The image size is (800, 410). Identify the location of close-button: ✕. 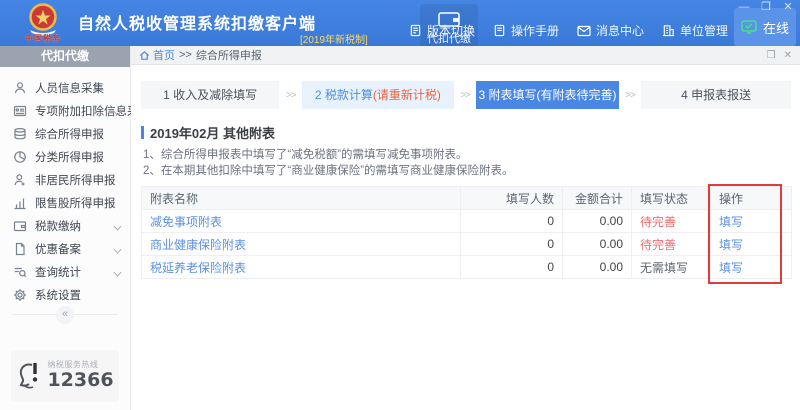
(788, 7).